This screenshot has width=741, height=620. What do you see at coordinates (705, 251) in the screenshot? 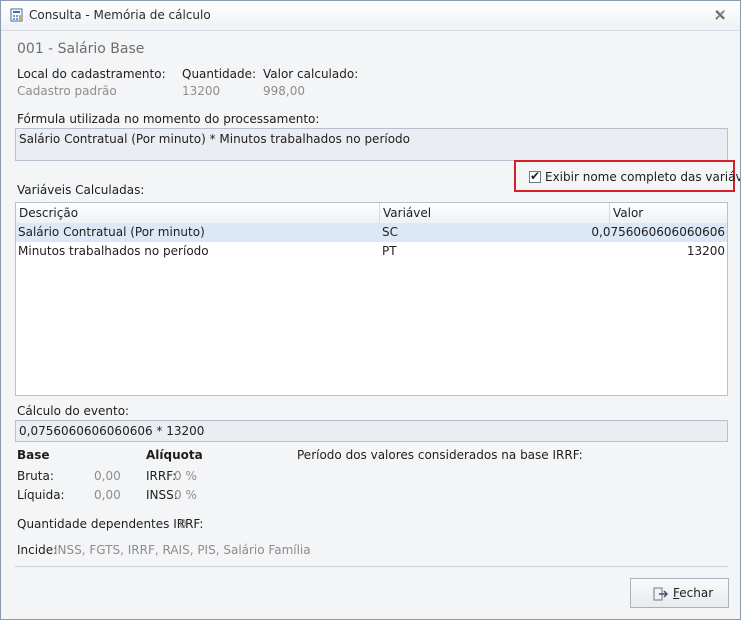
I see `cell-valor: 13200` at bounding box center [705, 251].